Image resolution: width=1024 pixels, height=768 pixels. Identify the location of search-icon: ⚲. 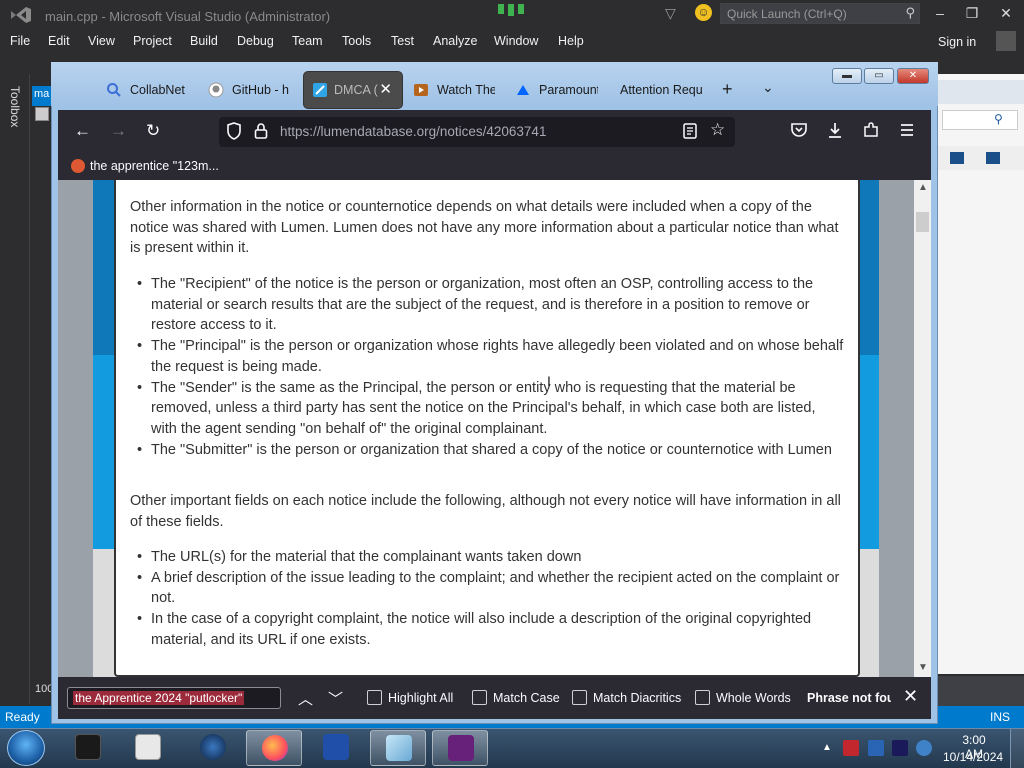
(998, 119).